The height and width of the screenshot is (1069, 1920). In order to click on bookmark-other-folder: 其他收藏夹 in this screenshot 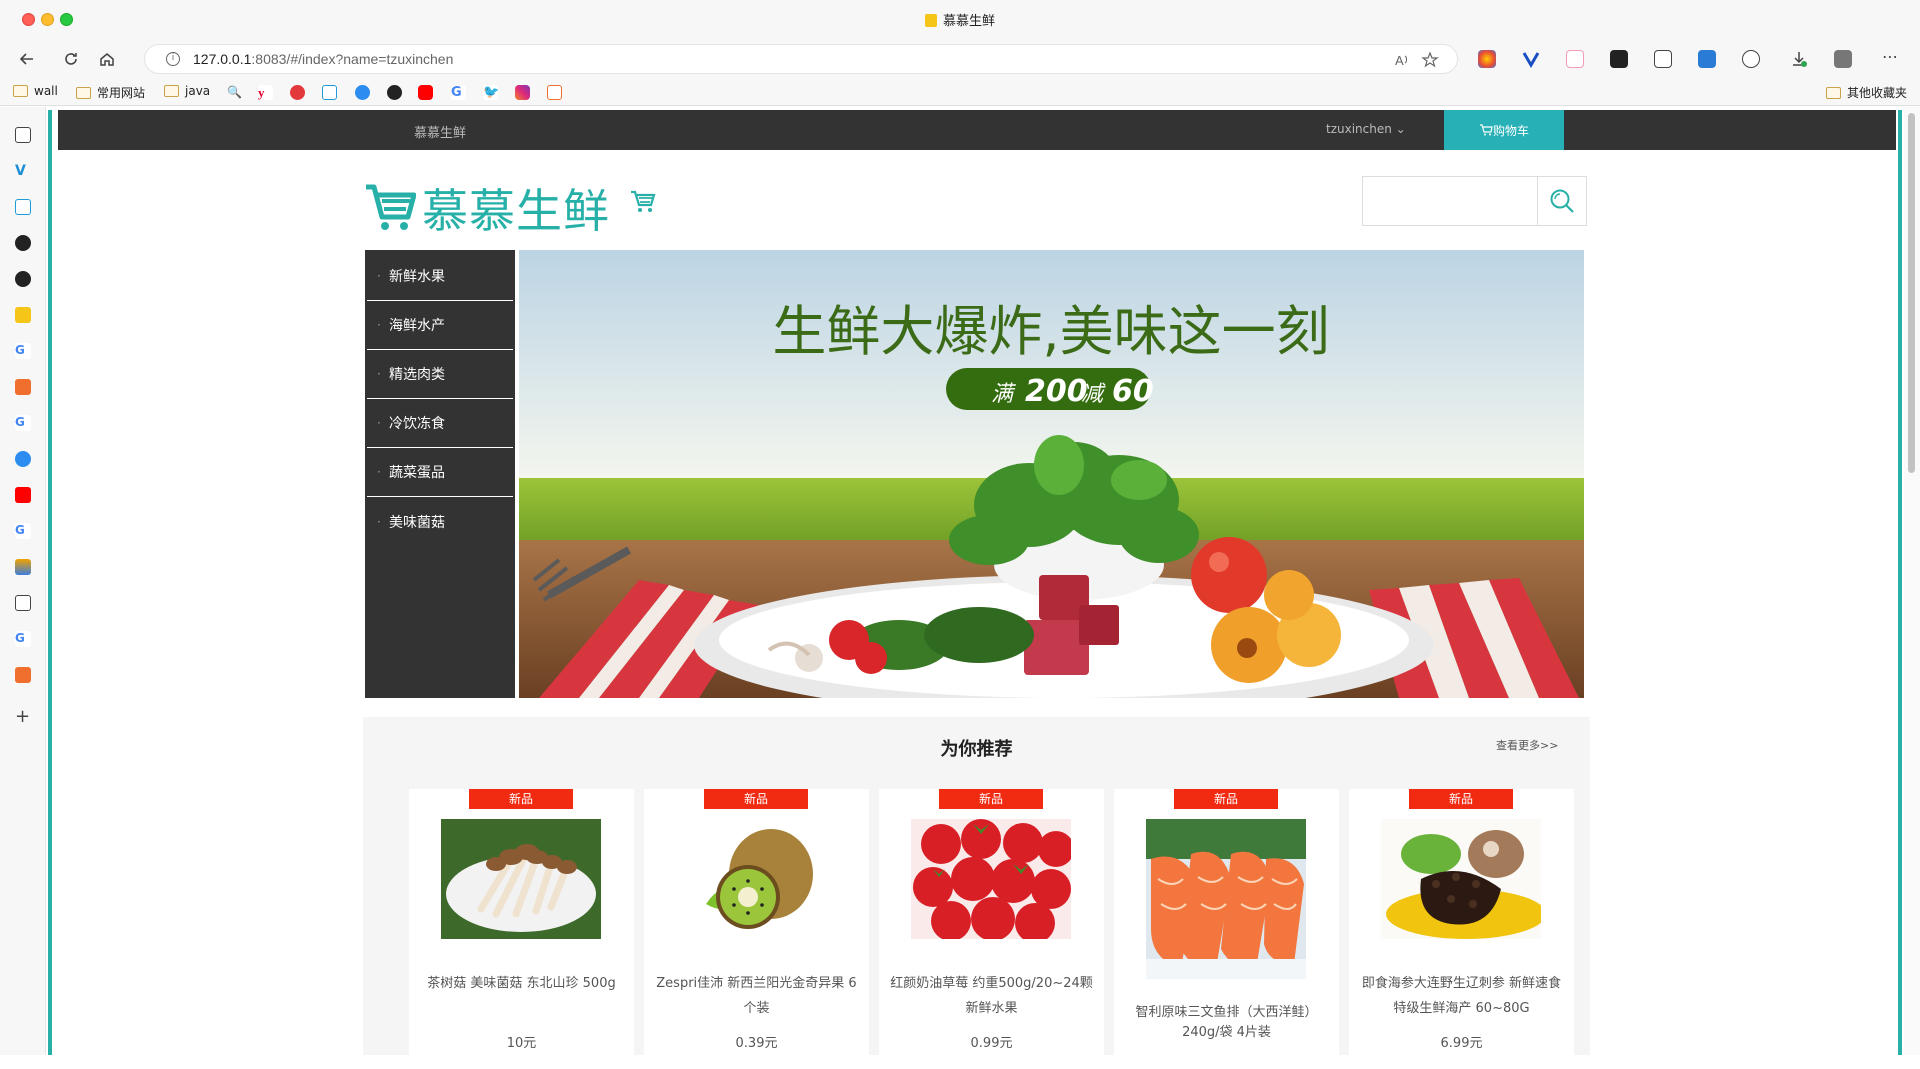, I will do `click(1866, 92)`.